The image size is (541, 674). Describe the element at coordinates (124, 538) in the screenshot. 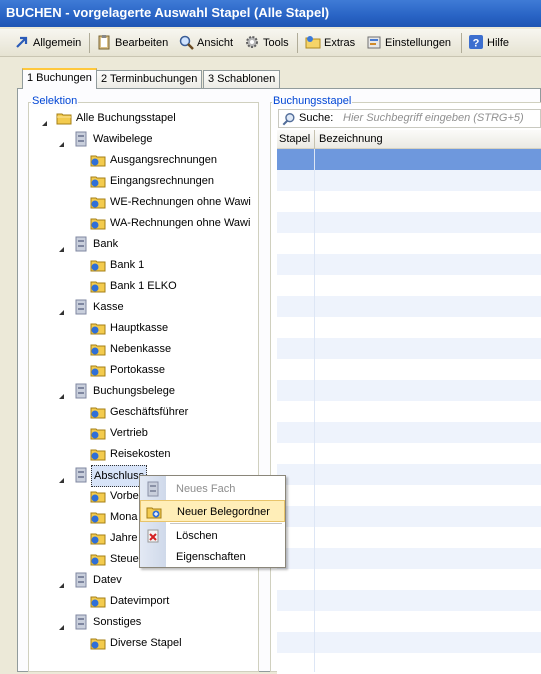

I see `tree-item-label: Jahre` at that location.